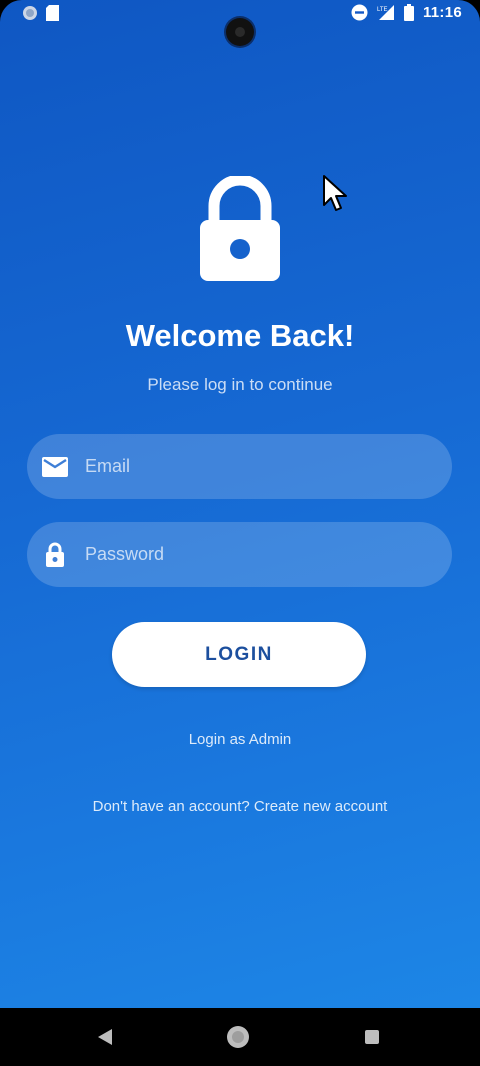 Image resolution: width=480 pixels, height=1066 pixels. Describe the element at coordinates (240, 739) in the screenshot. I see `admin-login-link: Login as Admin` at that location.